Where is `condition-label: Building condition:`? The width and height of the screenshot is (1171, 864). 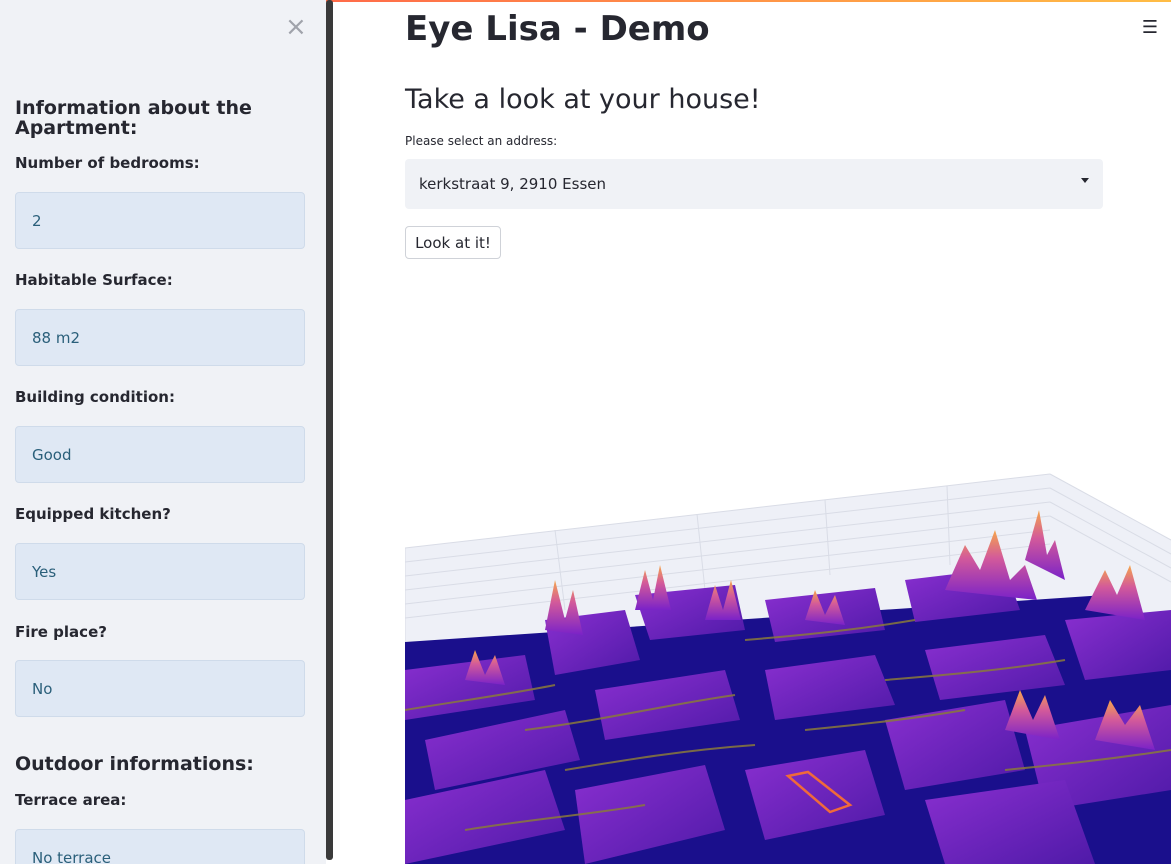 condition-label: Building condition: is located at coordinates (95, 397).